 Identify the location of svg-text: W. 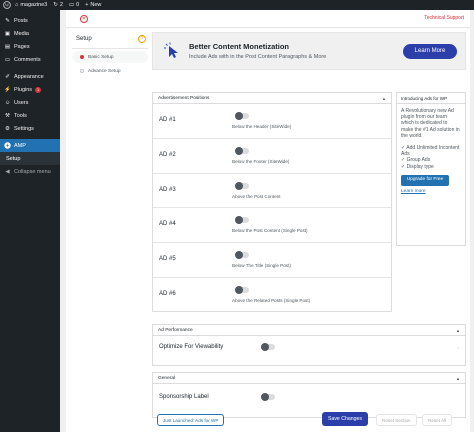
(7, 5).